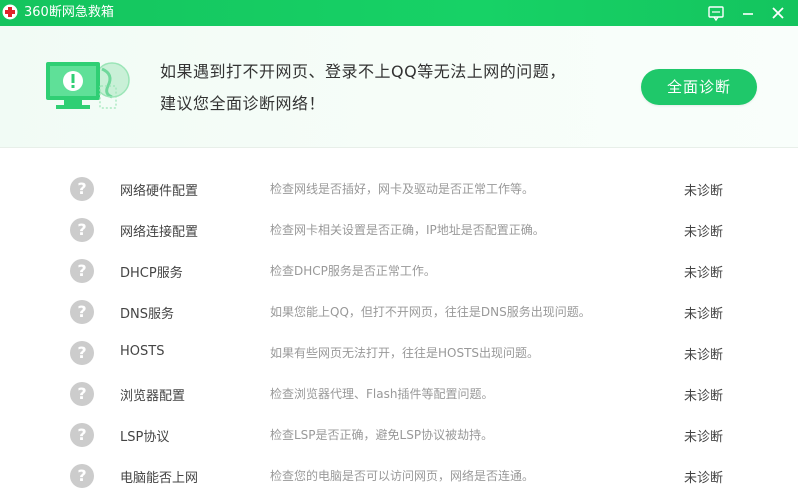  I want to click on list-item: ? DHCP服务 检查DHCP服务是否正常工作。 未诊断, so click(399, 270).